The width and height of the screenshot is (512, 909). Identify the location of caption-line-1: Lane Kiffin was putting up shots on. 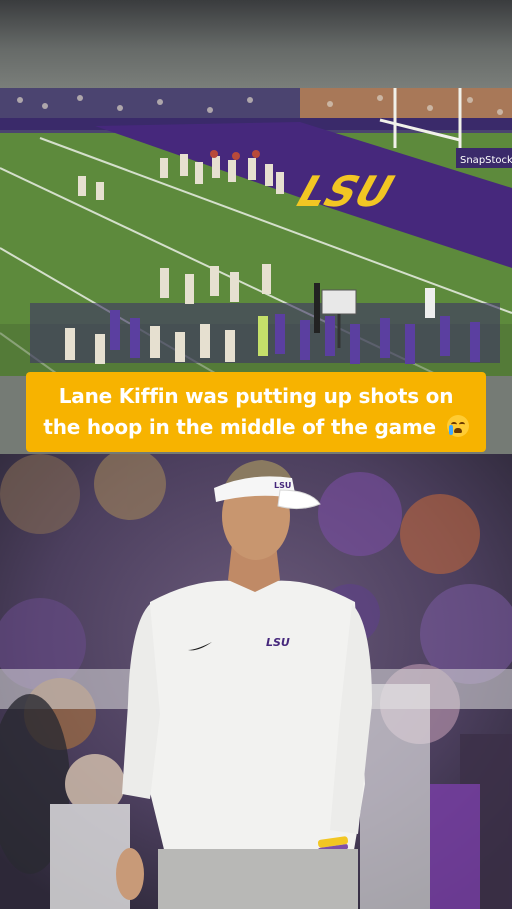
(256, 396).